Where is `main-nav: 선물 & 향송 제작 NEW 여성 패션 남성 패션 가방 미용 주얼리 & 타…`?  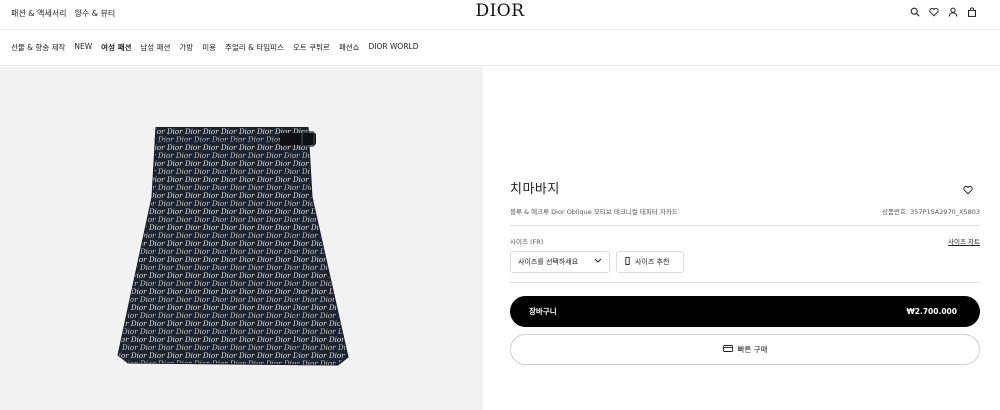
main-nav: 선물 & 향송 제작 NEW 여성 패션 남성 패션 가방 미용 주얼리 & 타… is located at coordinates (500, 48).